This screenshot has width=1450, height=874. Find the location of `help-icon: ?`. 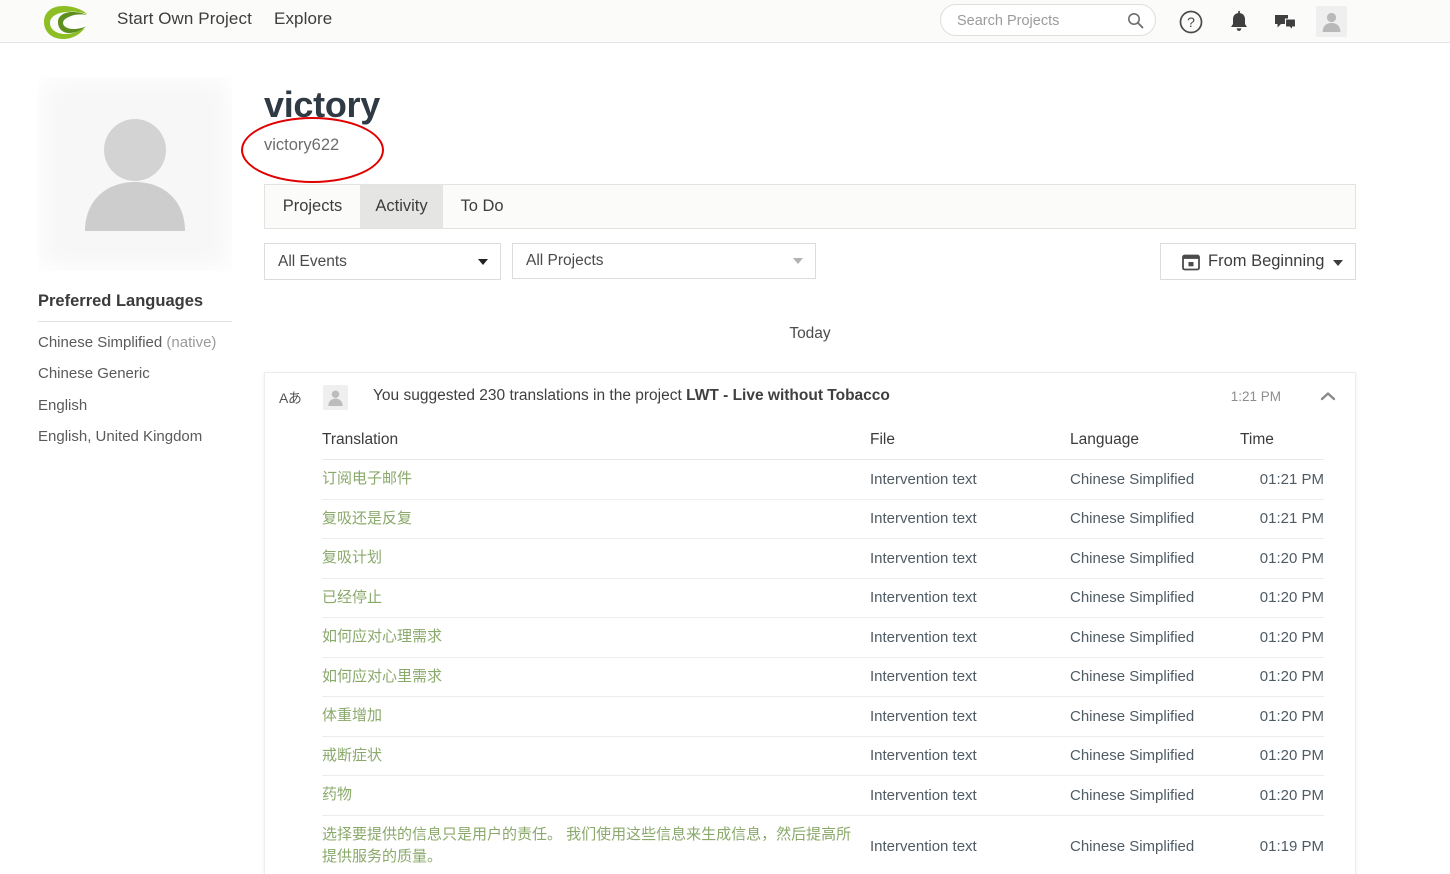

help-icon: ? is located at coordinates (1191, 22).